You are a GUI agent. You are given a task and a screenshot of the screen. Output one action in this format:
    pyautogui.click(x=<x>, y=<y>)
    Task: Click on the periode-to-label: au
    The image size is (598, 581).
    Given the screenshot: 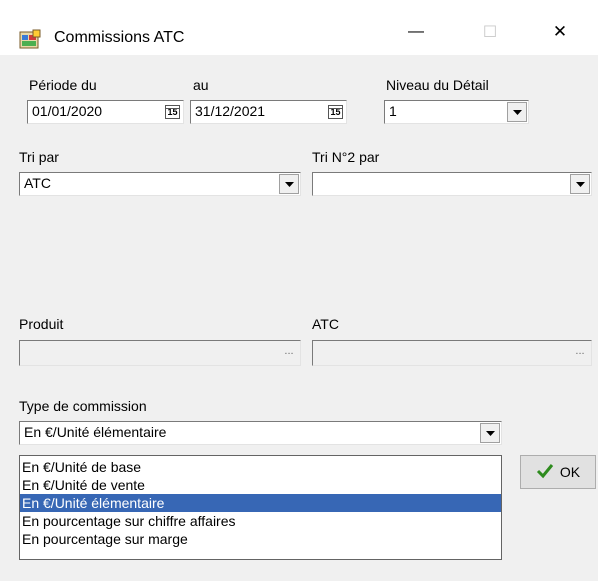 What is the action you would take?
    pyautogui.click(x=201, y=85)
    